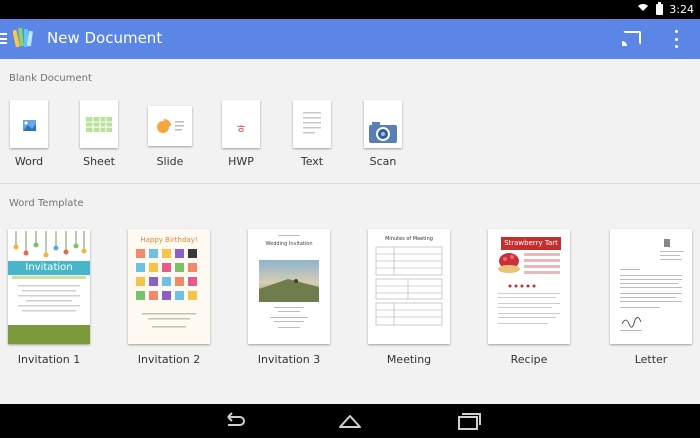  I want to click on template-thumbnail, so click(651, 286).